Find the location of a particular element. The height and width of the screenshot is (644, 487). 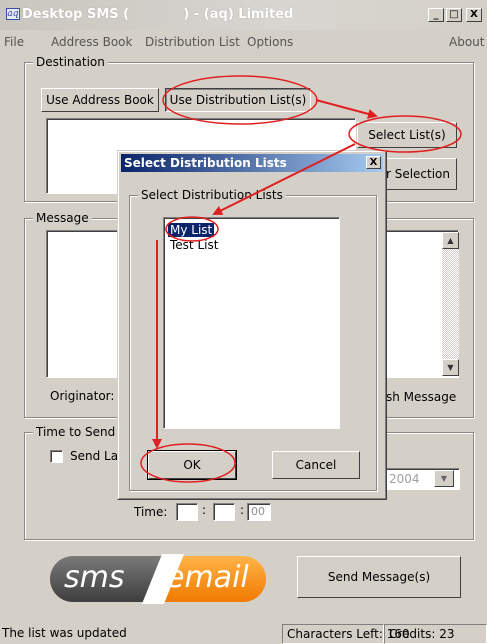

time-to-send-group-label: Time to Send is located at coordinates (76, 432).